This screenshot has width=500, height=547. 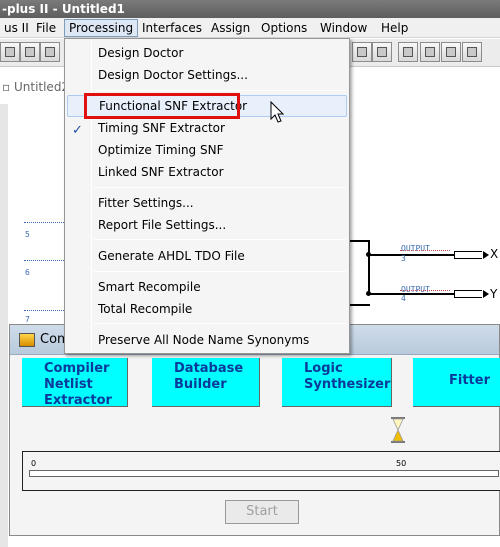 I want to click on menu-item-smart-recompile: Smart Recompile, so click(x=207, y=287).